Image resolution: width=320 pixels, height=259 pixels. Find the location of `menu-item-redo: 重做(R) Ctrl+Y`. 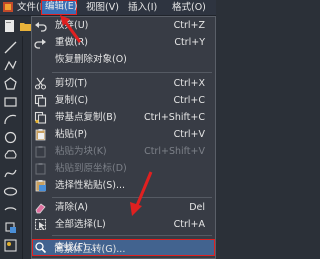

menu-item-redo: 重做(R) Ctrl+Y is located at coordinates (123, 42).